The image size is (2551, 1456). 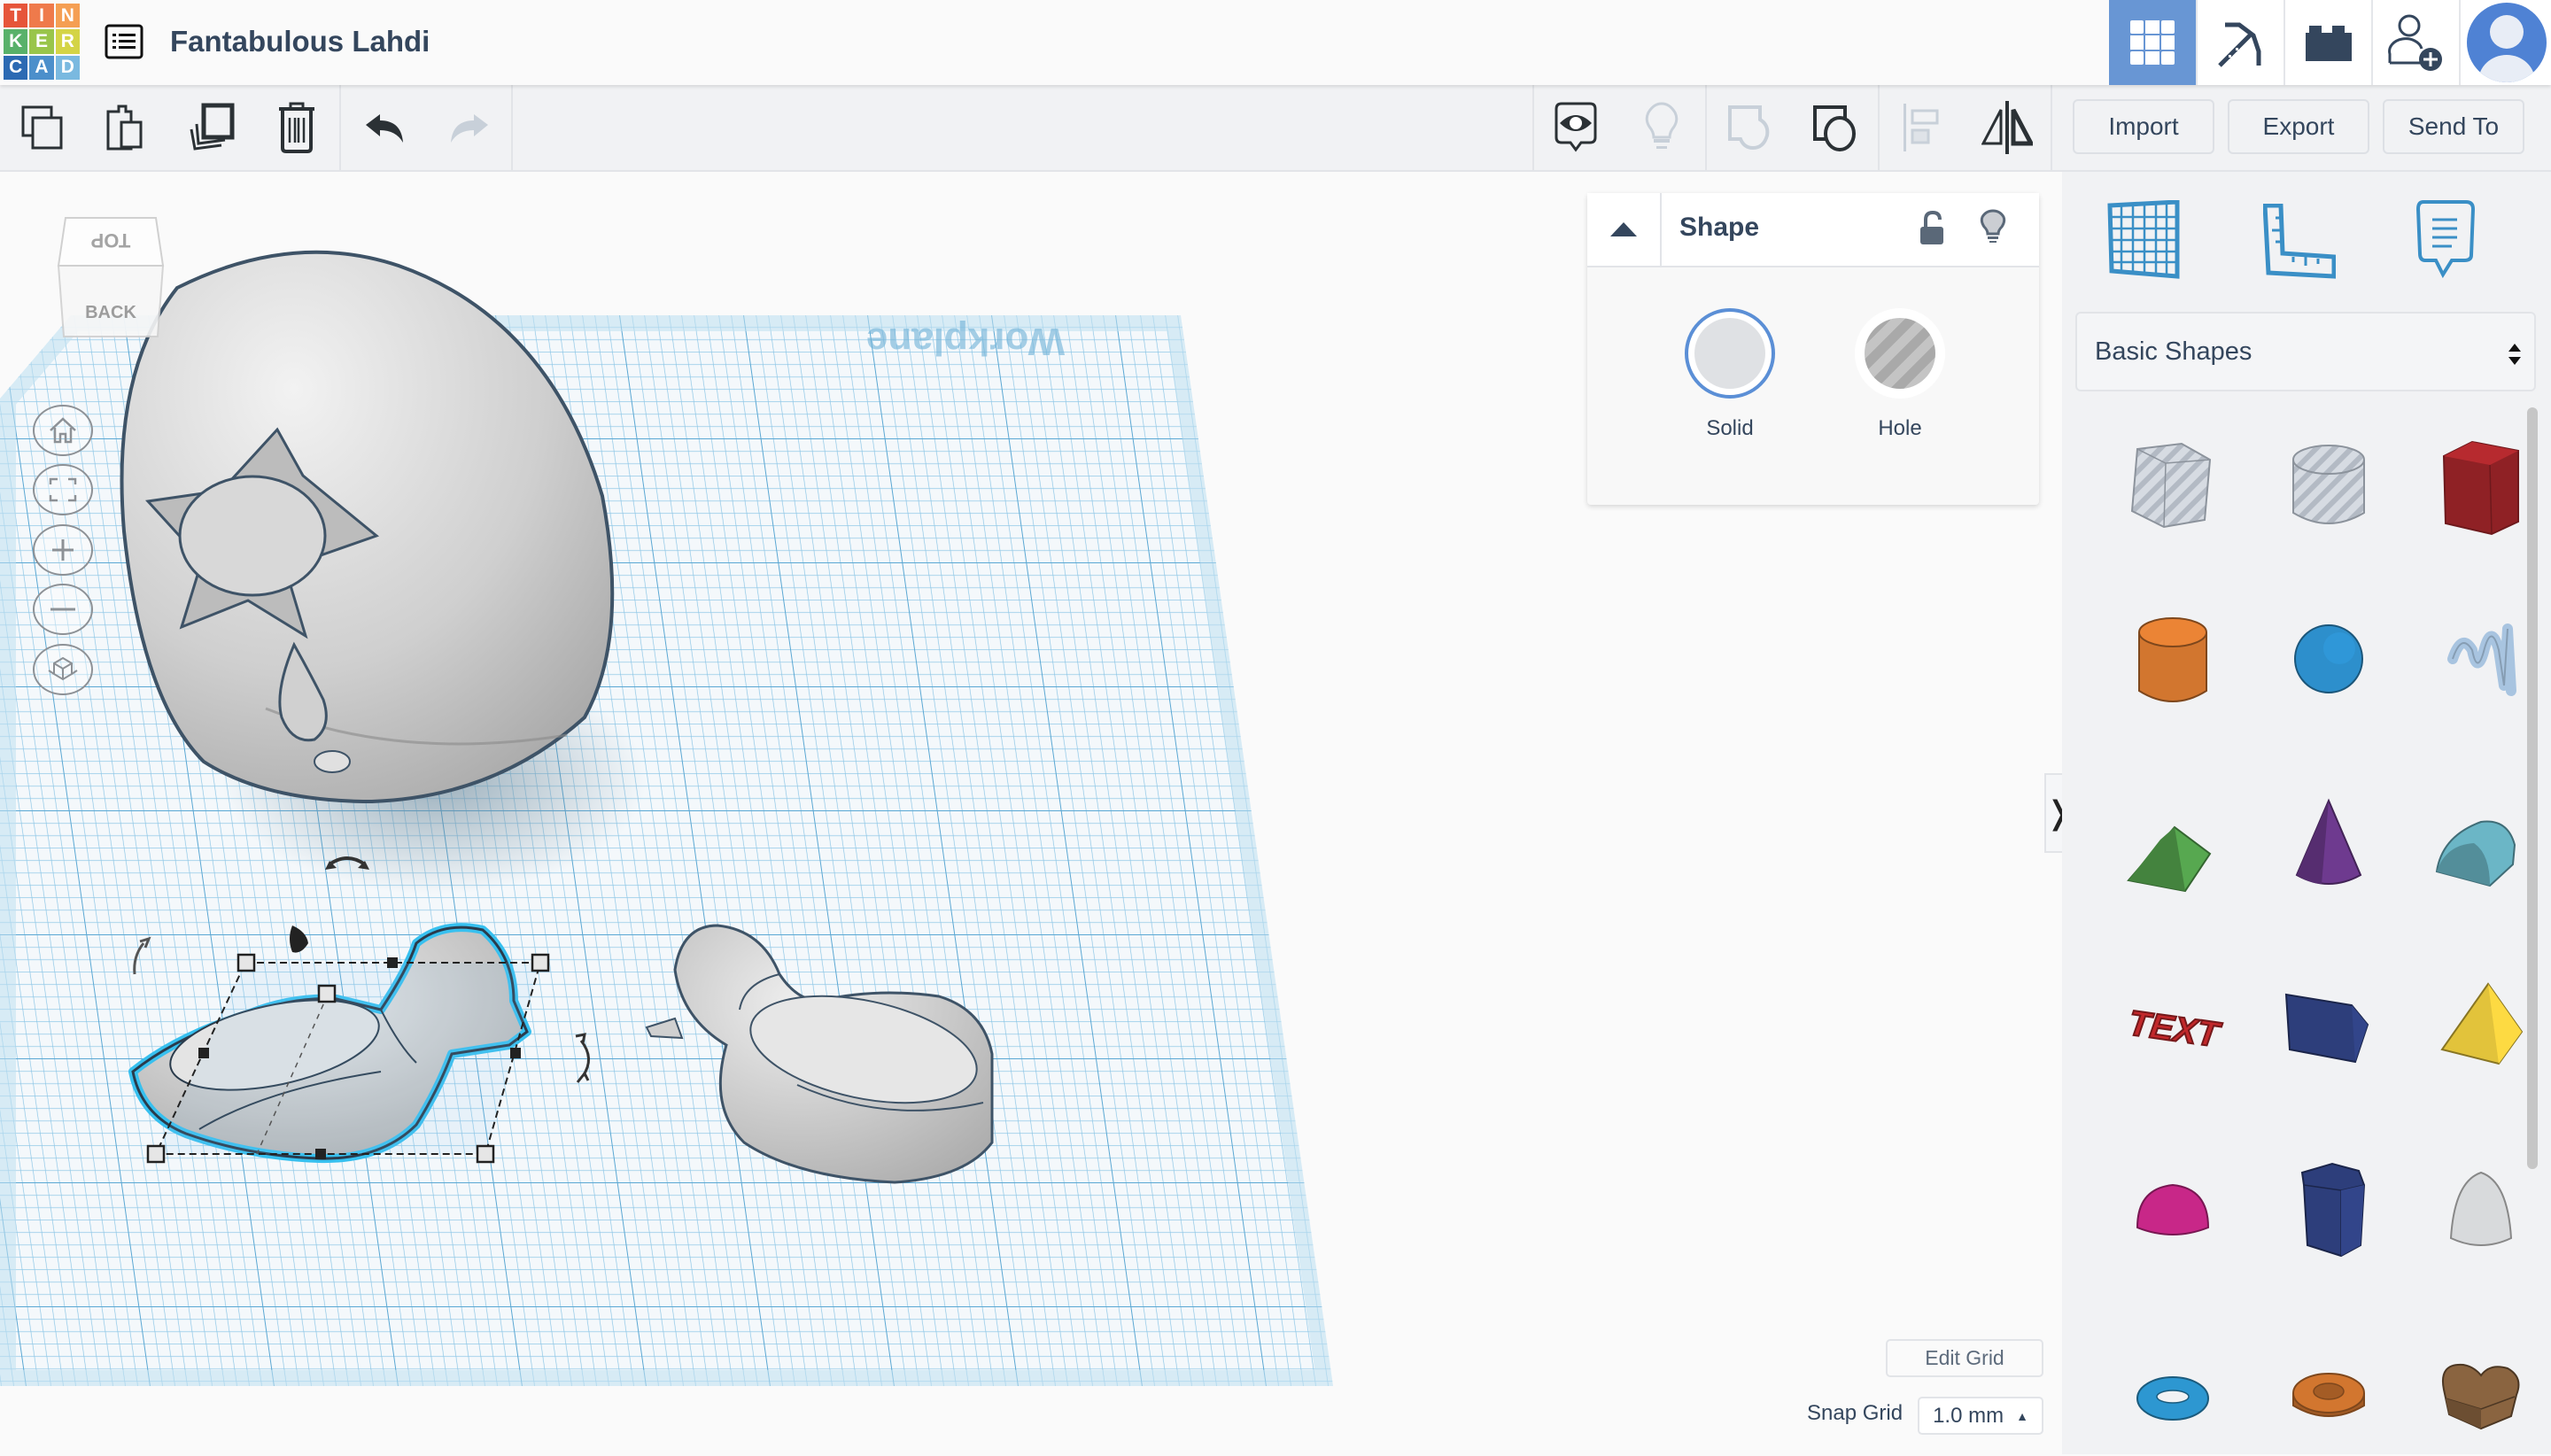 What do you see at coordinates (111, 281) in the screenshot?
I see `view-cube: TOP BACK` at bounding box center [111, 281].